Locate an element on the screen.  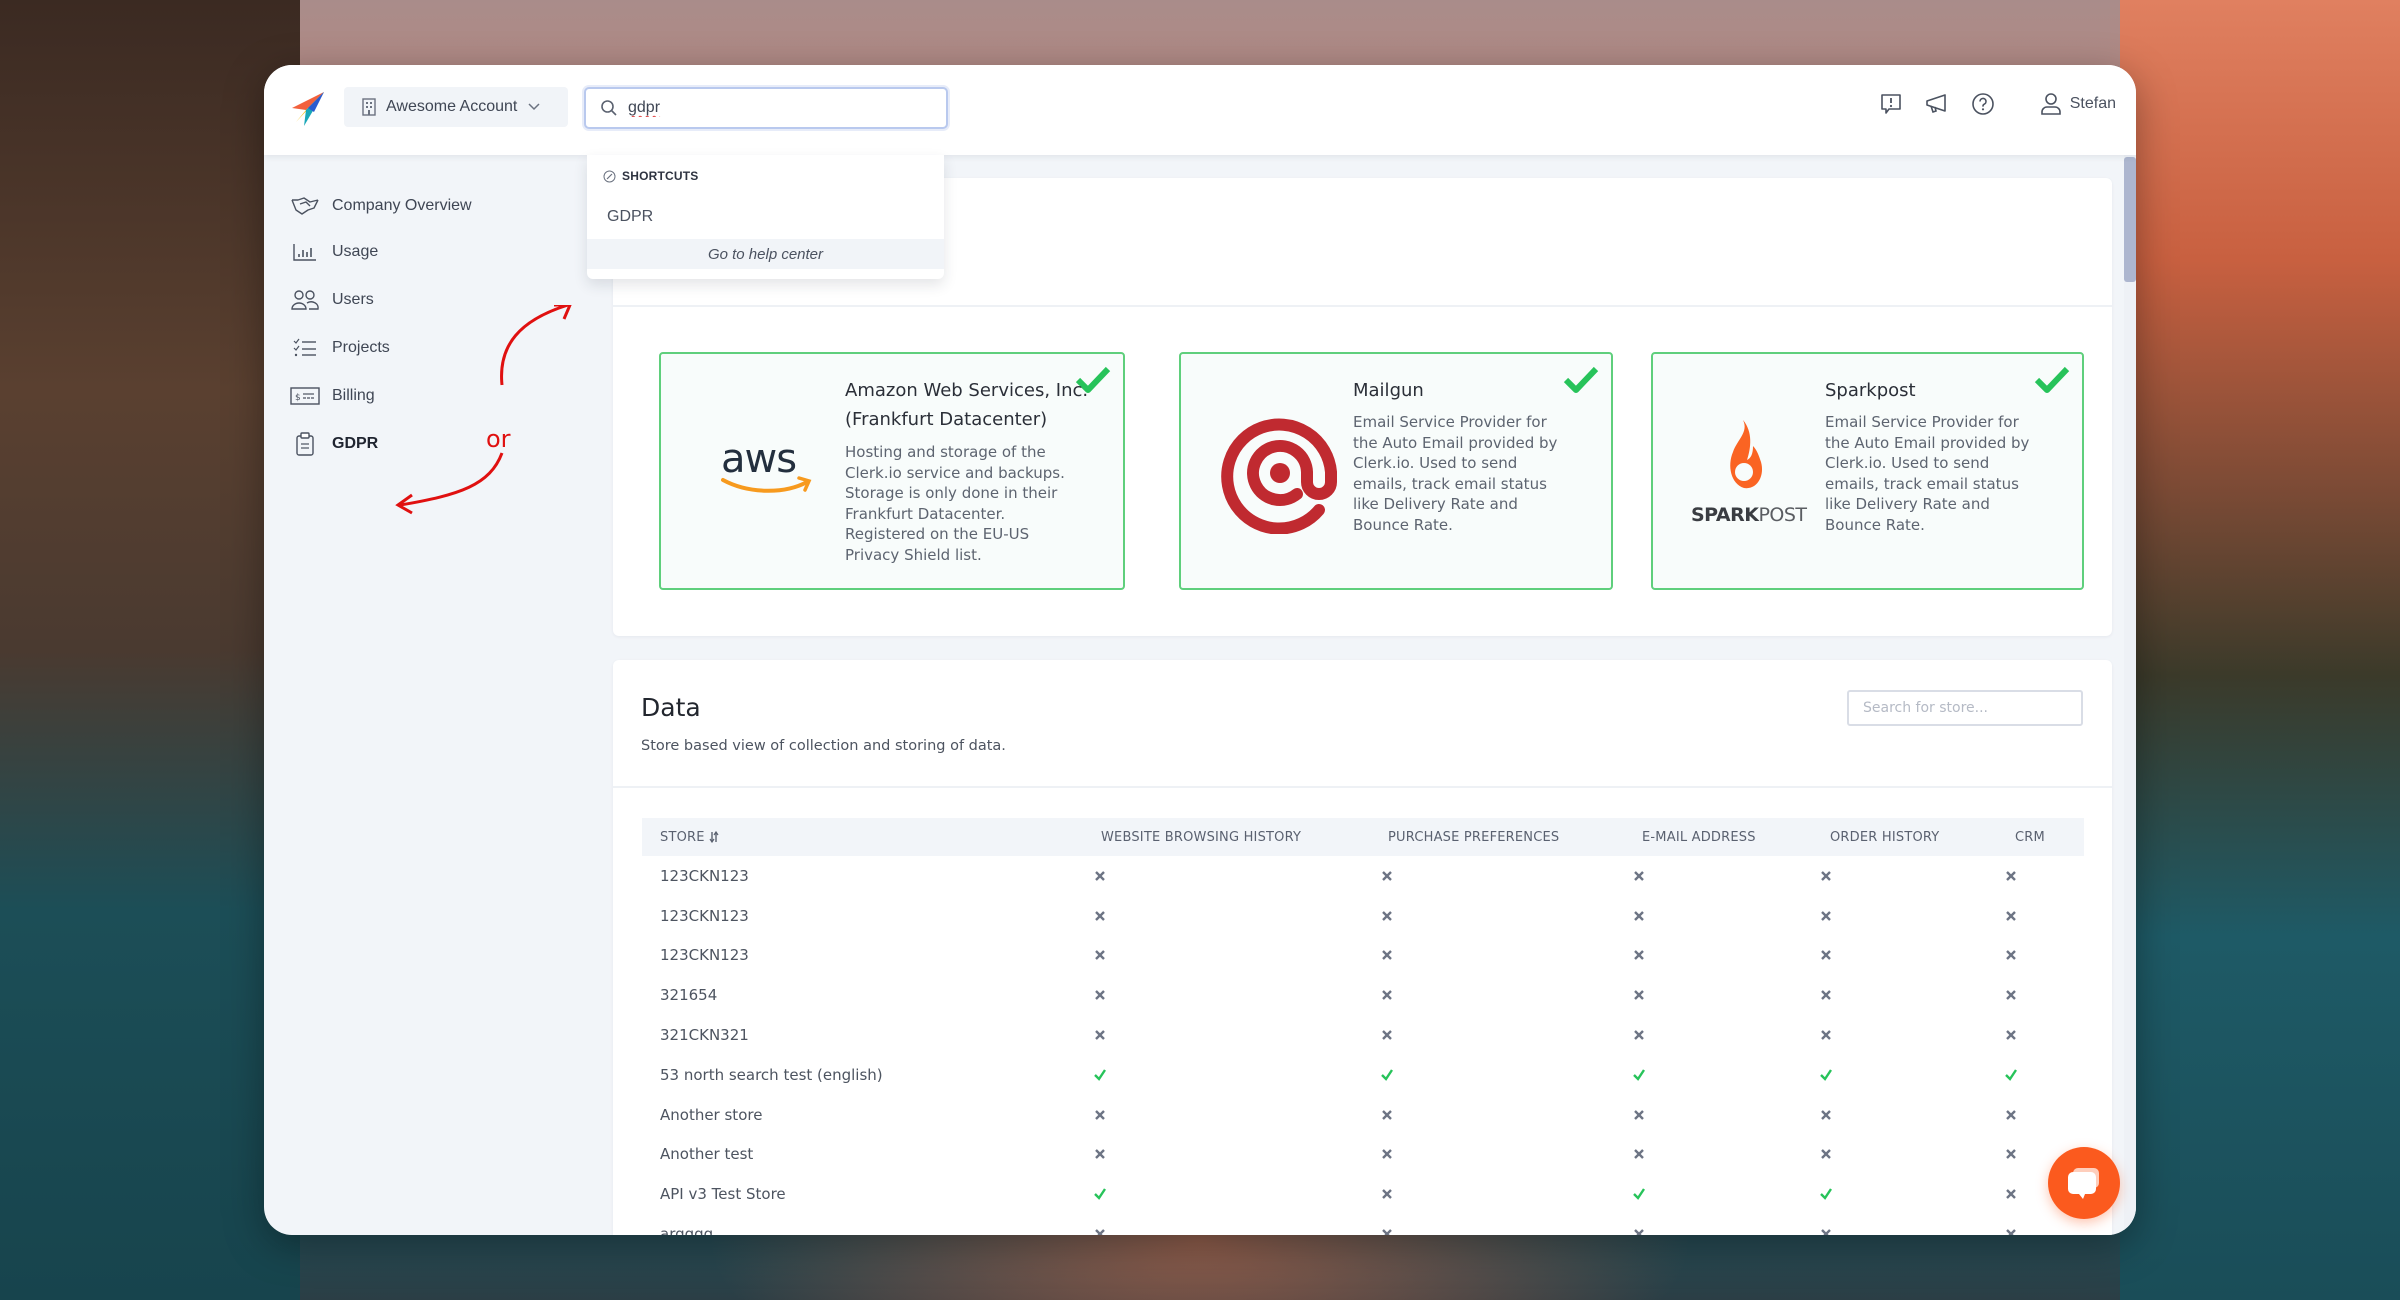
table-row: API v3 Test Store is located at coordinates (1363, 1194).